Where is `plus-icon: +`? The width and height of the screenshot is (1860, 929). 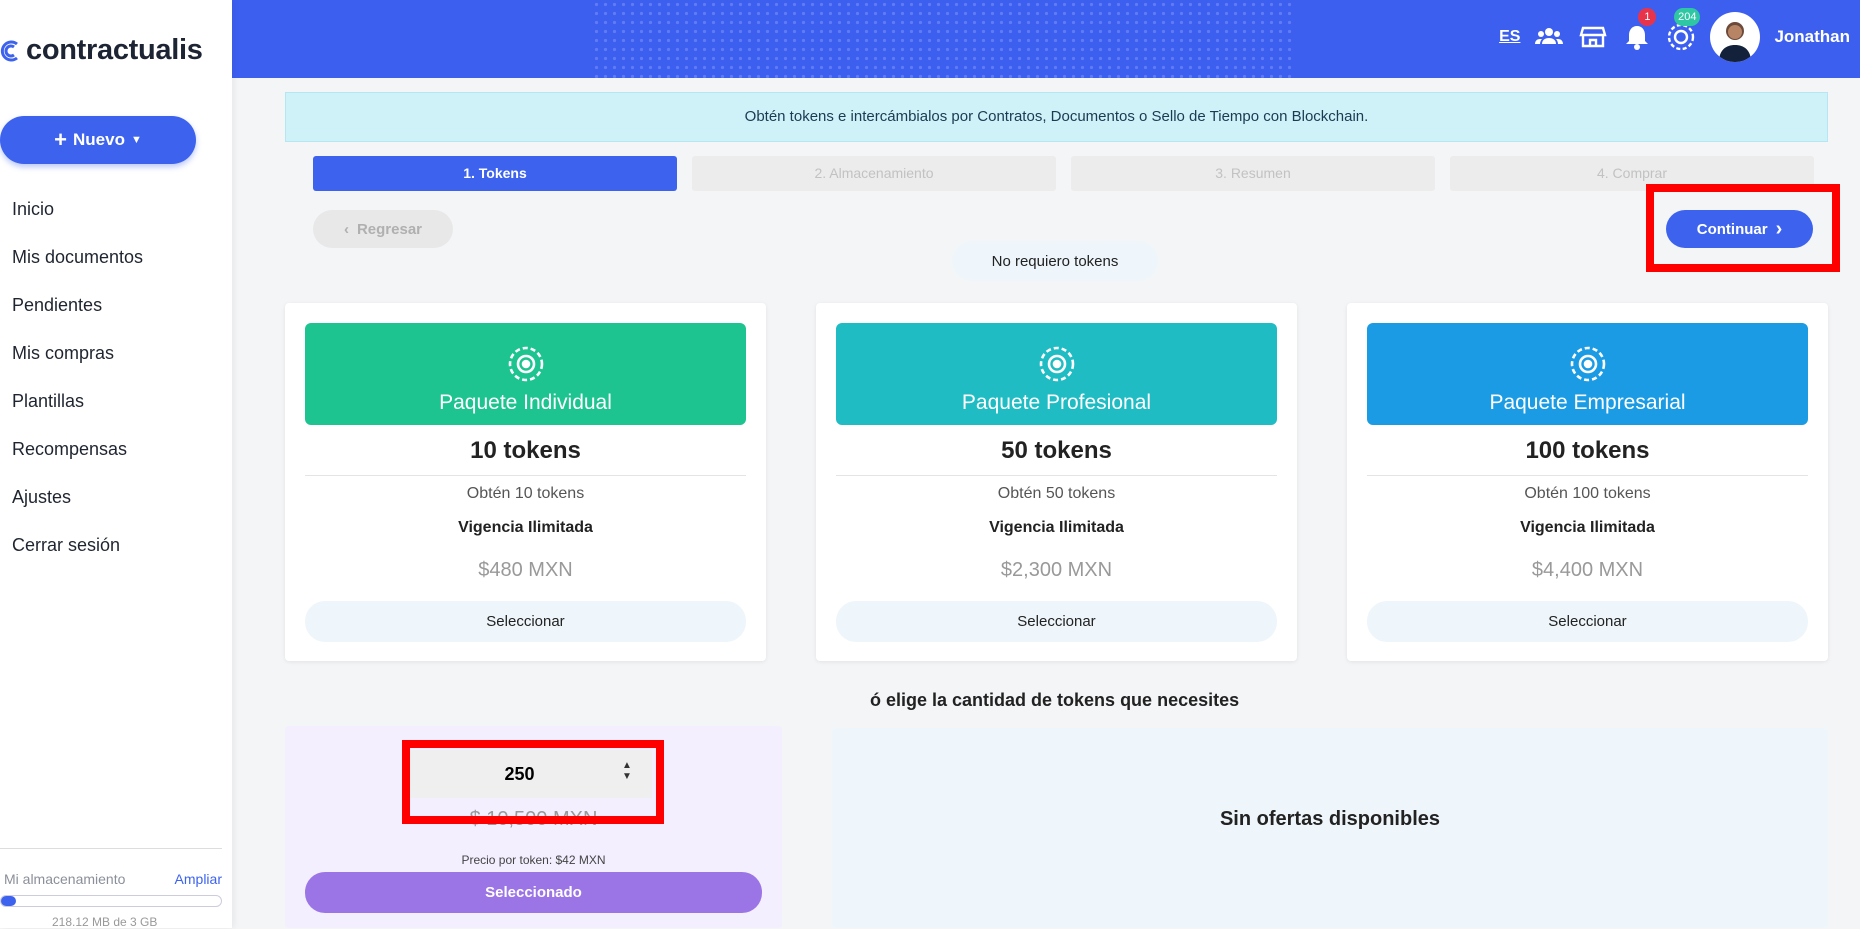 plus-icon: + is located at coordinates (60, 139).